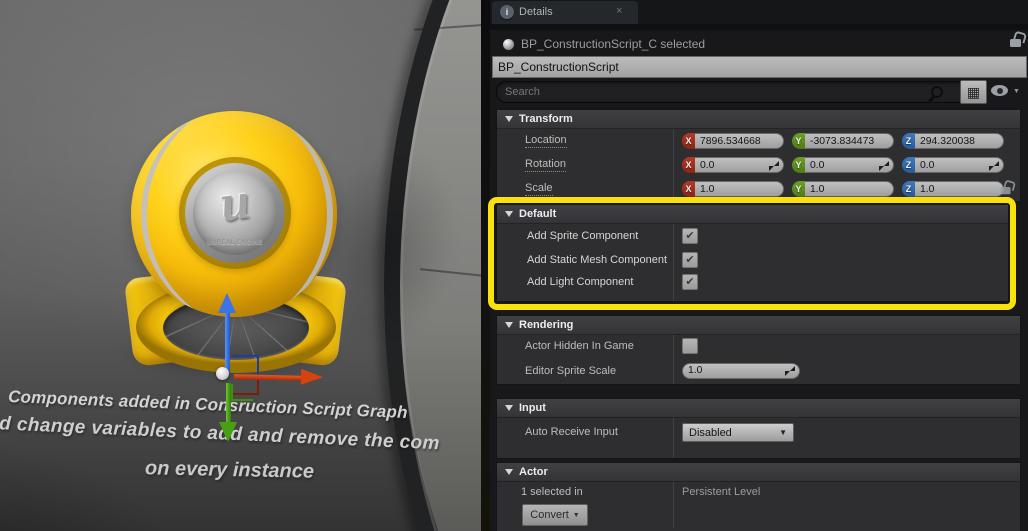 The image size is (1028, 531). I want to click on search-input, so click(734, 92).